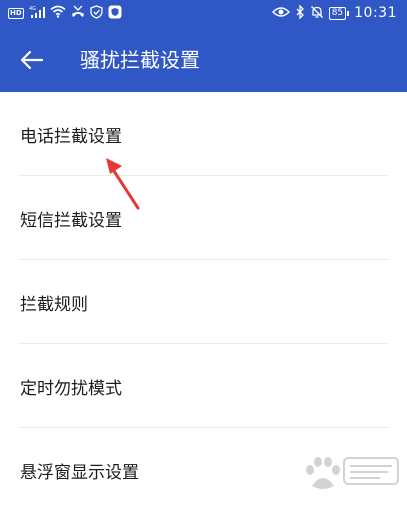 This screenshot has width=407, height=512. What do you see at coordinates (16, 13) in the screenshot?
I see `hd-icon: HD` at bounding box center [16, 13].